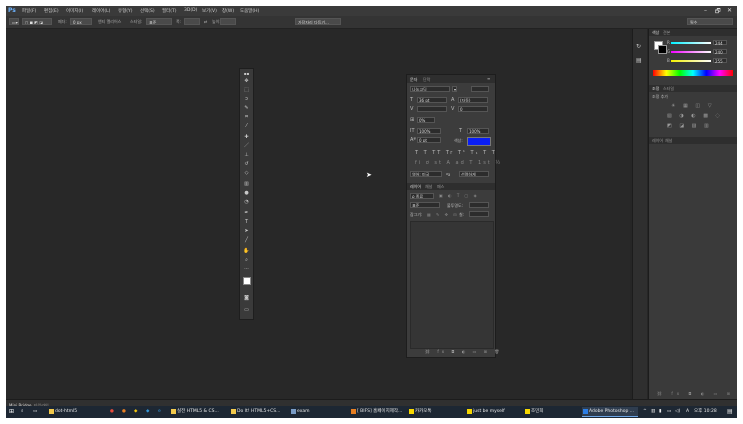 This screenshot has width=743, height=424. I want to click on blue-slider, so click(691, 61).